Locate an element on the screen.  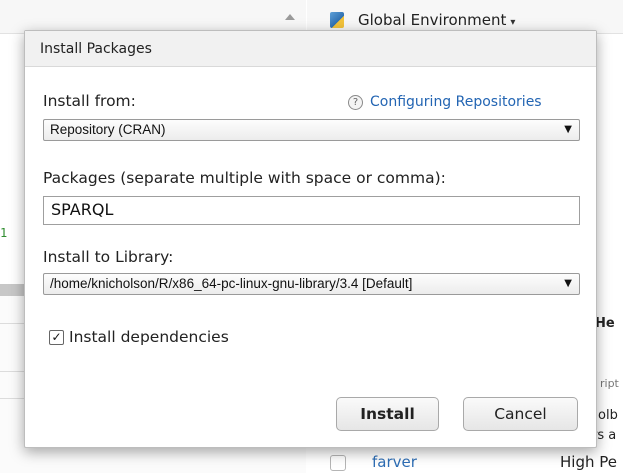
caret-down-icon: ▾ is located at coordinates (513, 22).